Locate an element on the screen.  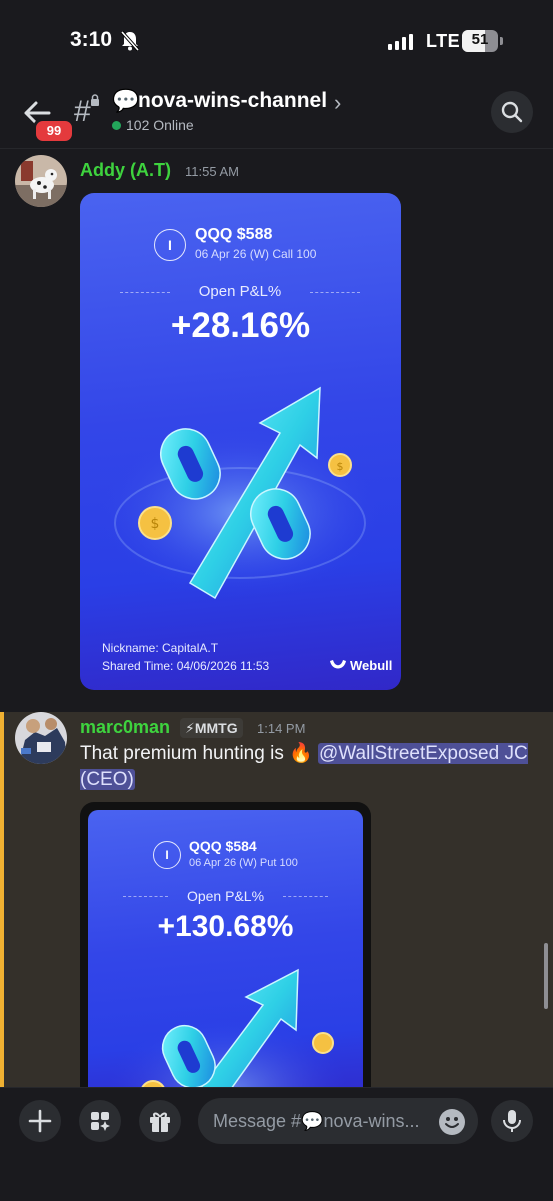
message-timestamp: 1:14 PM is located at coordinates (281, 728).